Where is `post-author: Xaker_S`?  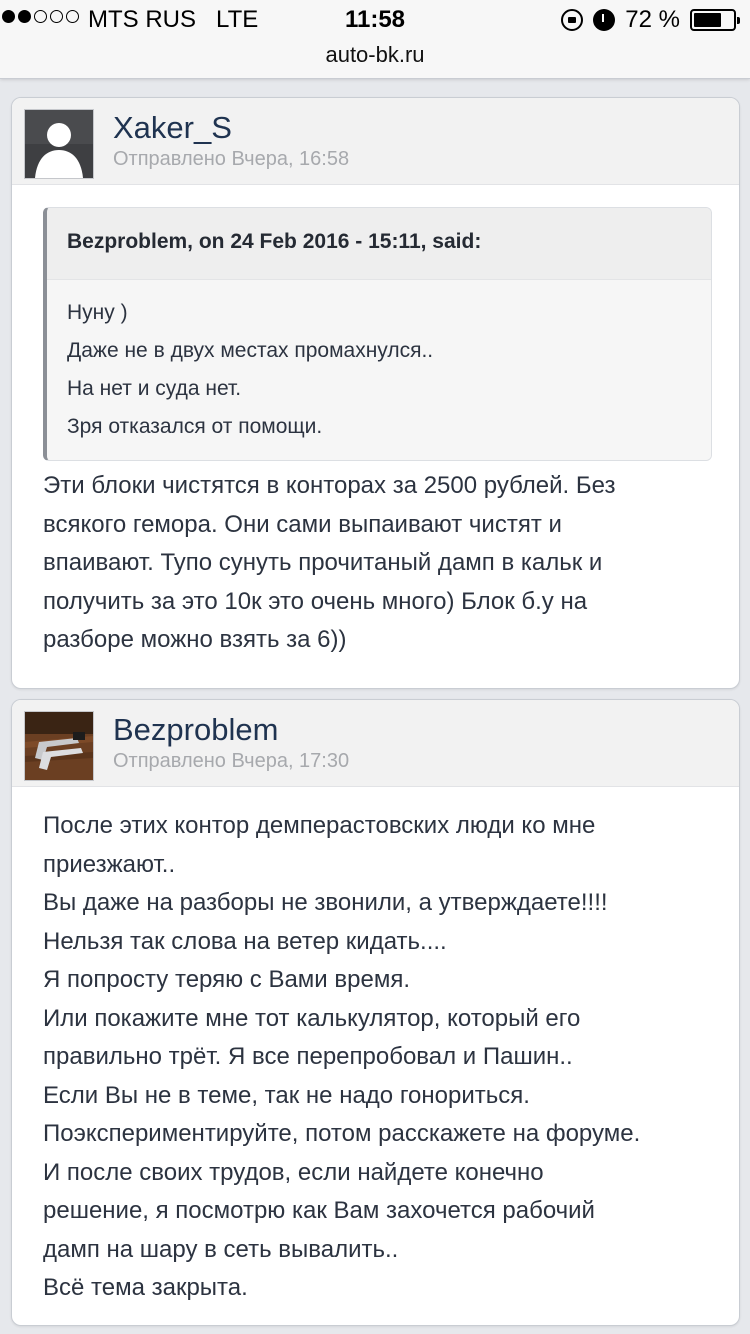
post-author: Xaker_S is located at coordinates (172, 128).